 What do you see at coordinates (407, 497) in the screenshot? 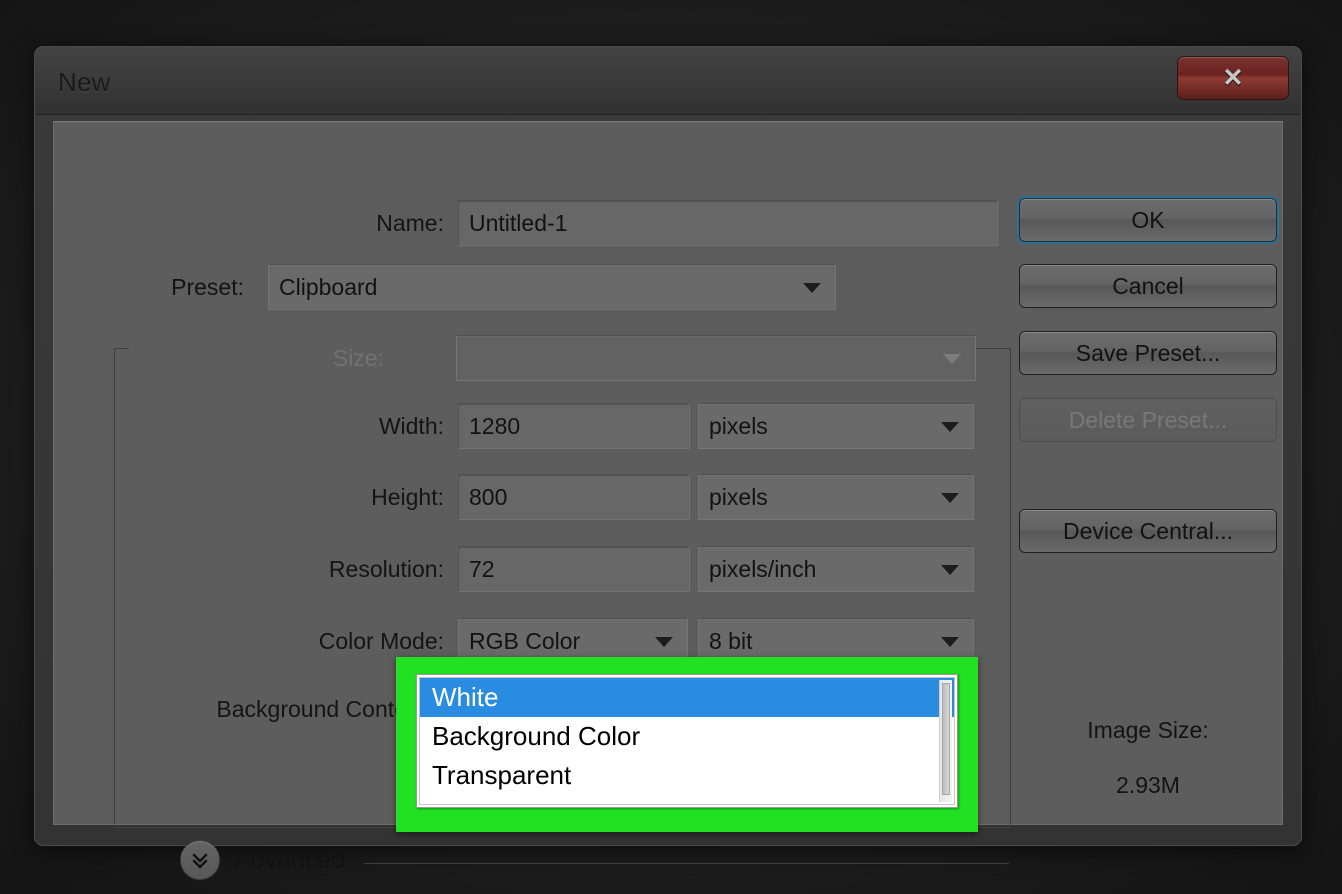
I see `height-label: Height:` at bounding box center [407, 497].